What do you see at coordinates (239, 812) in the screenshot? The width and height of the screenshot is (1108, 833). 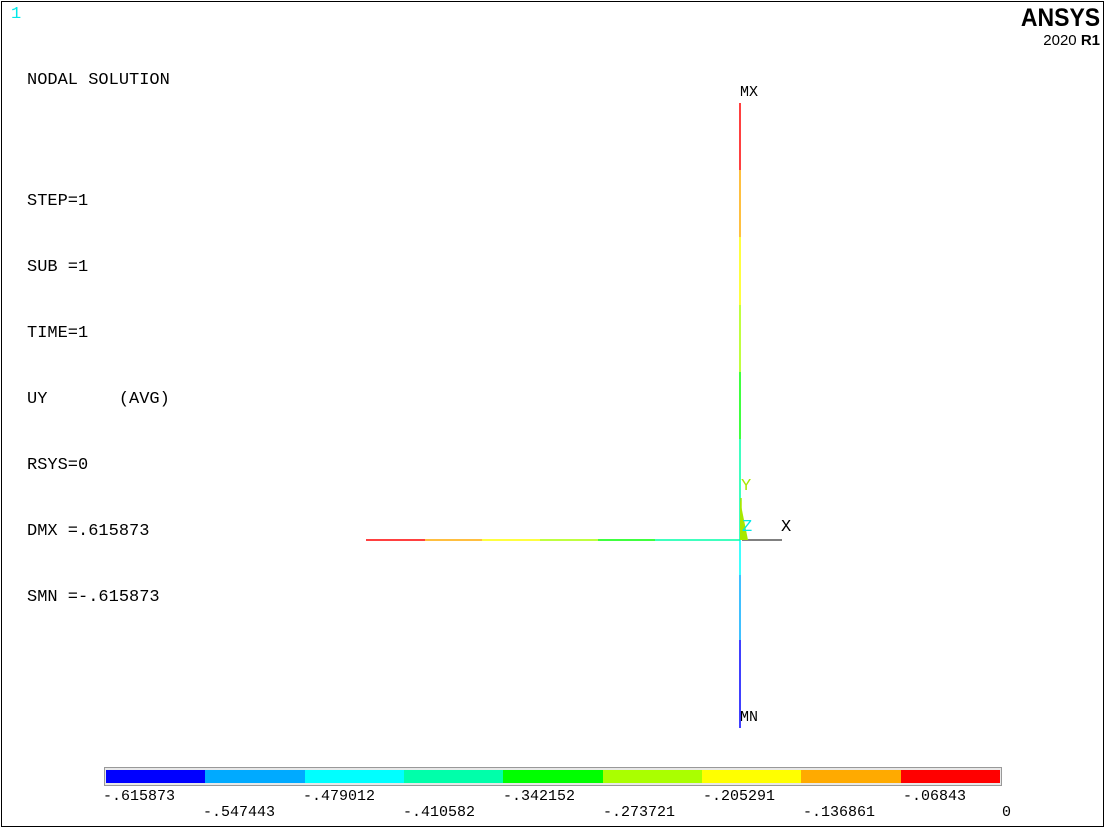 I see `legend-label: -.547443` at bounding box center [239, 812].